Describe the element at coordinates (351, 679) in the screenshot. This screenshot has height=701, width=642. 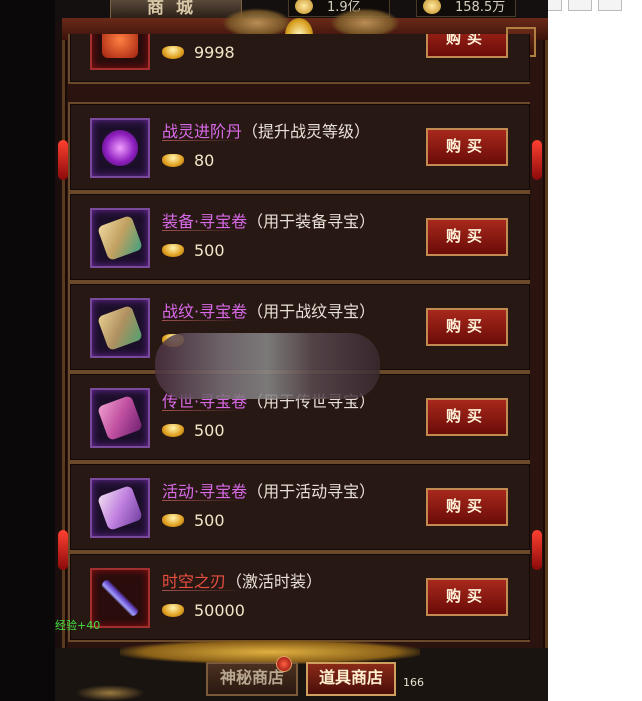
I see `tab-props-shop: 道具商店` at that location.